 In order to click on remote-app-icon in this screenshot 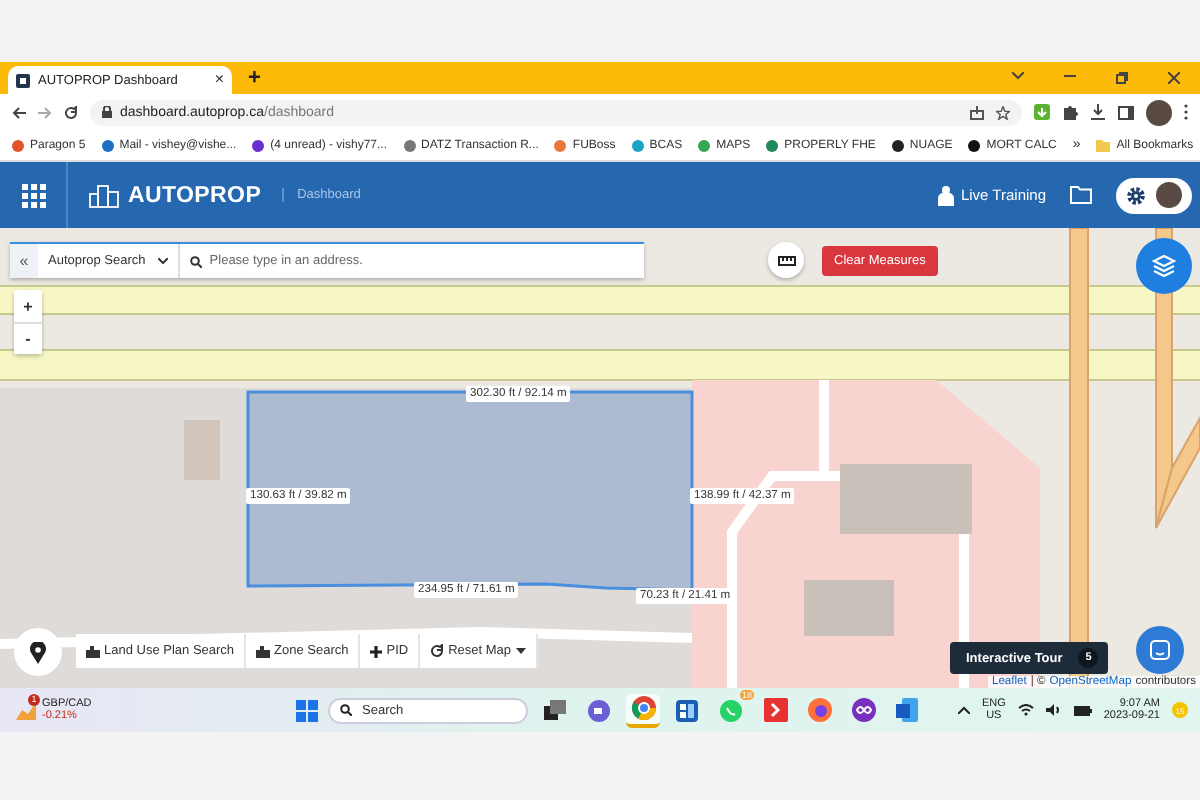, I will do `click(775, 710)`.